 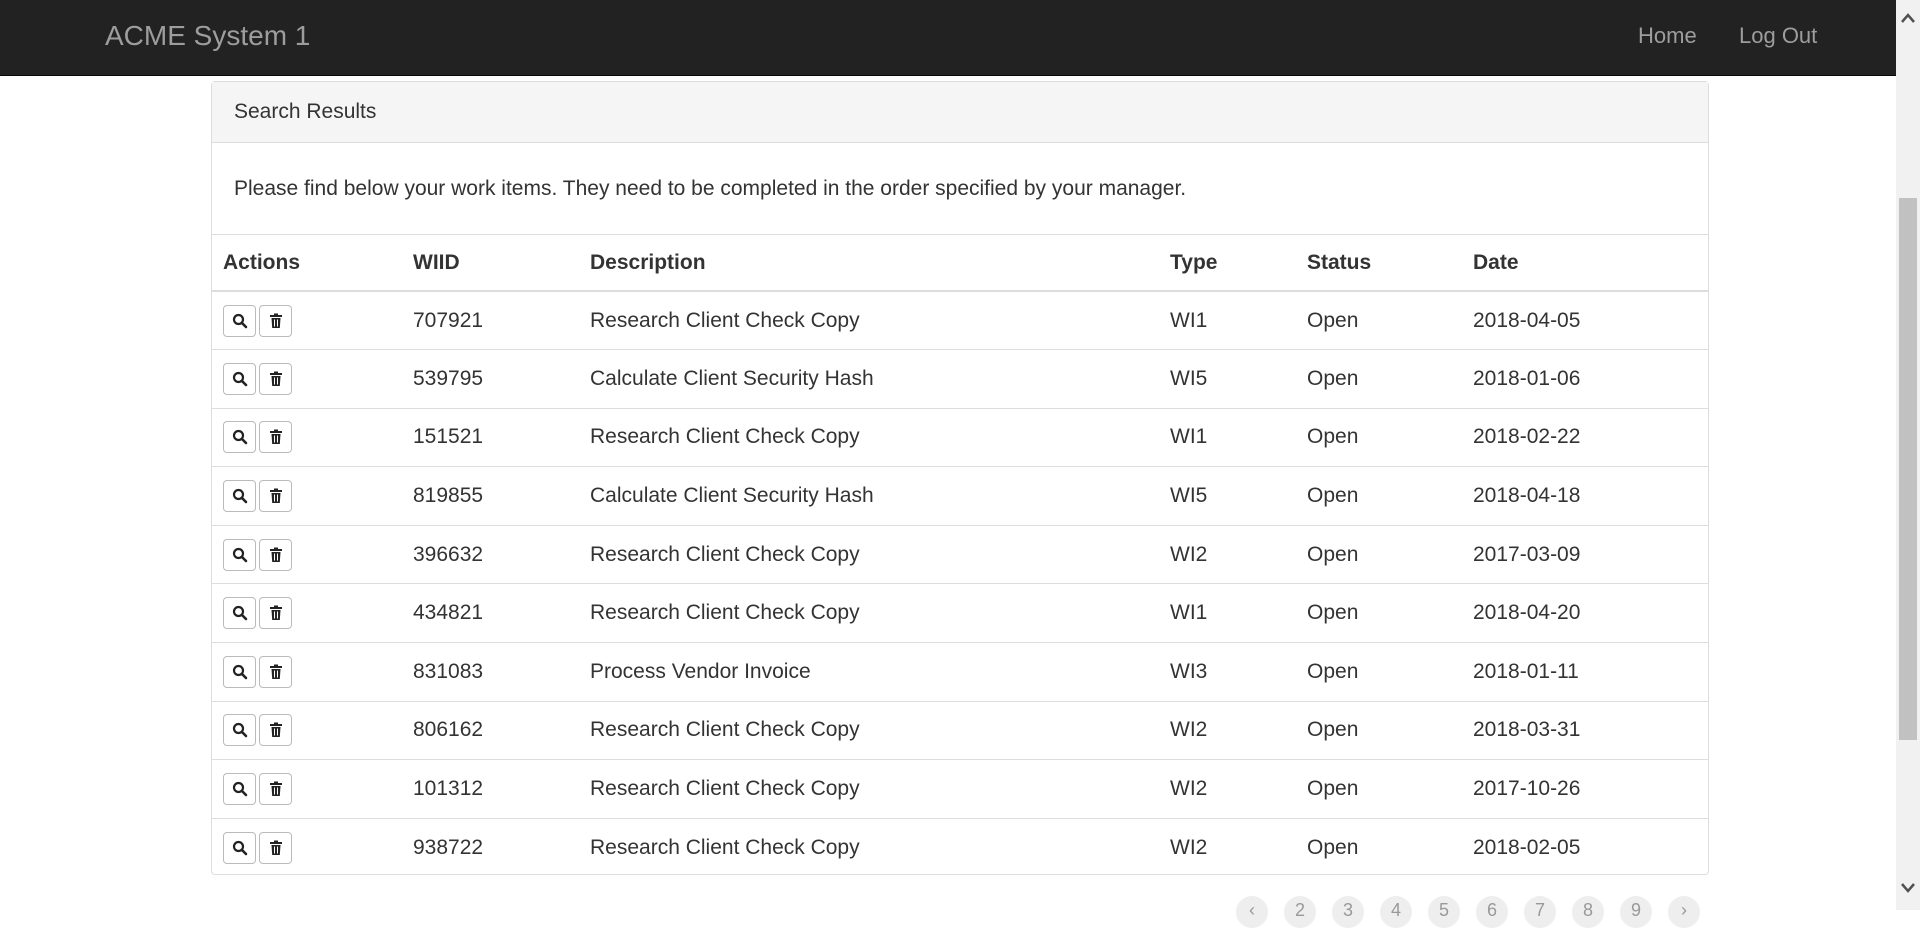 I want to click on pagination: ‹ 2 3 4 5 6 7 8 9 ›, so click(x=1468, y=912).